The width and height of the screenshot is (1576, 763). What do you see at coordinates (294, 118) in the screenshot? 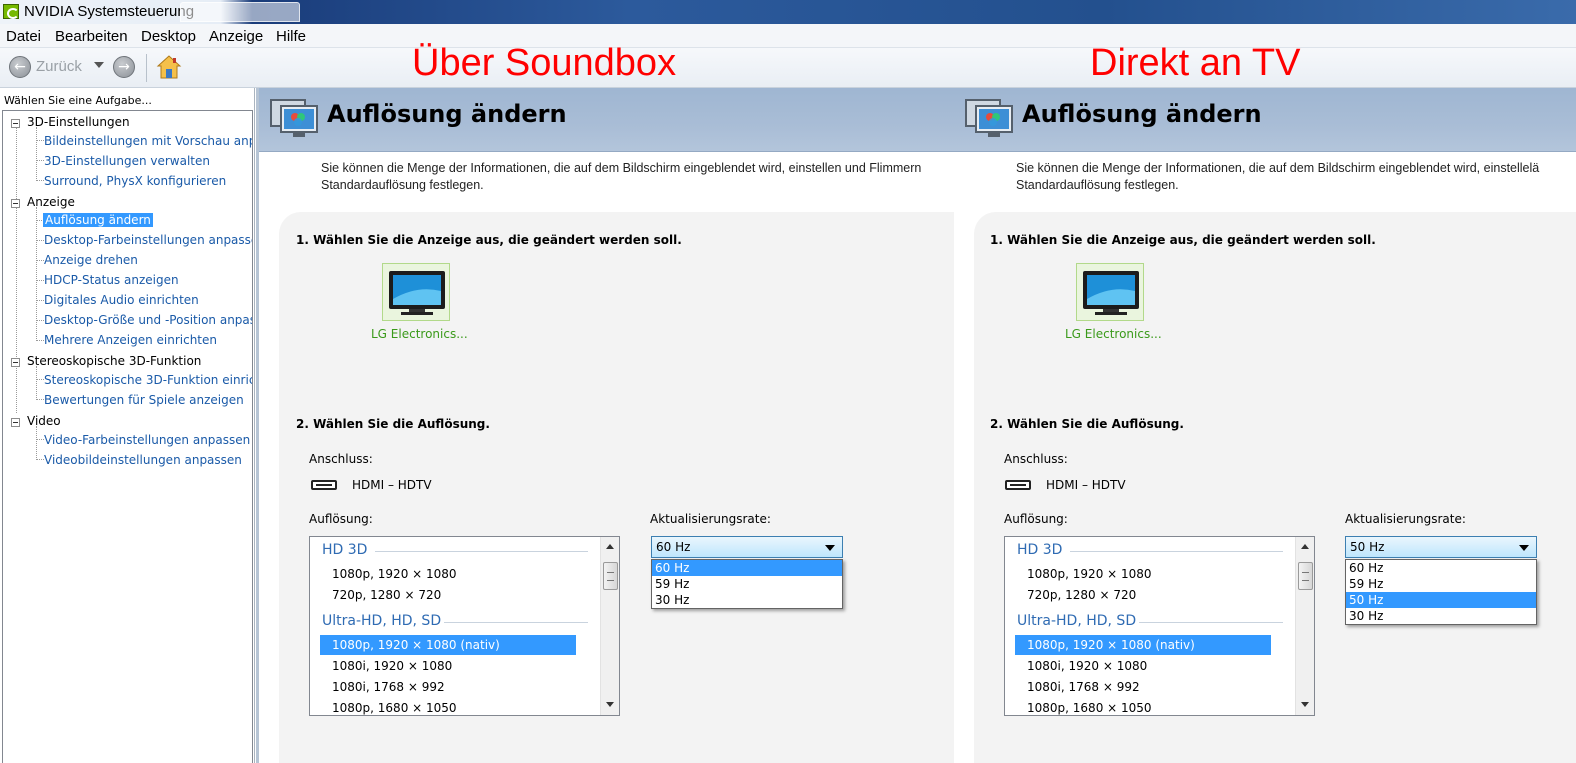
I see `display-settings-icon` at bounding box center [294, 118].